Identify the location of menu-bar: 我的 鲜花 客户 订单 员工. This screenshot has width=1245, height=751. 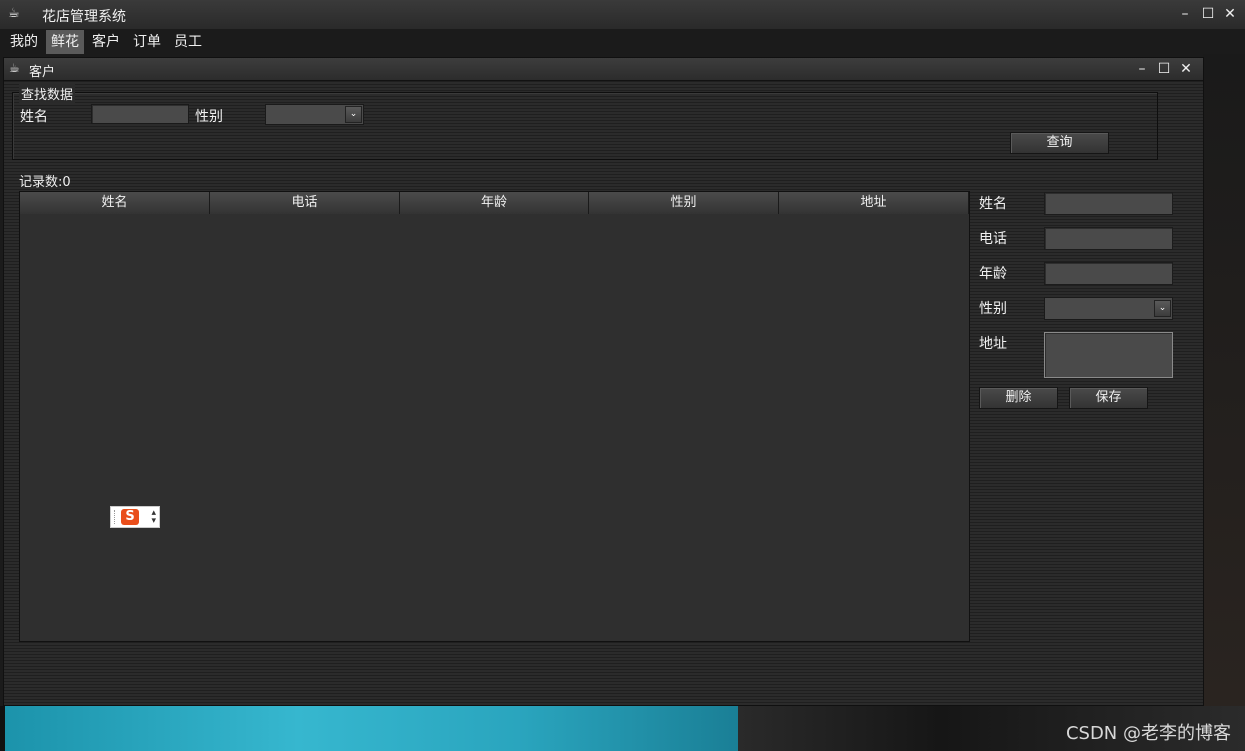
(622, 41).